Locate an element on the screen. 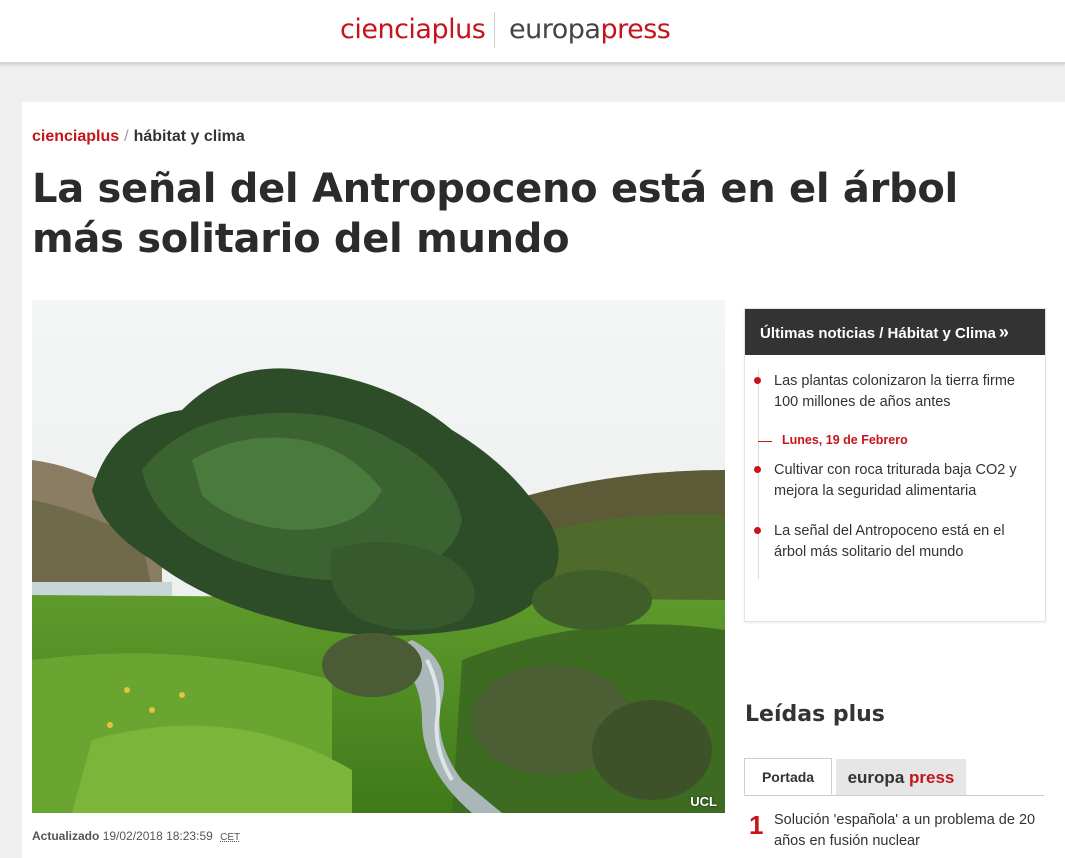 This screenshot has height=858, width=1065. latest-news-title: Últimas noticias / Hábitat y Clima is located at coordinates (878, 333).